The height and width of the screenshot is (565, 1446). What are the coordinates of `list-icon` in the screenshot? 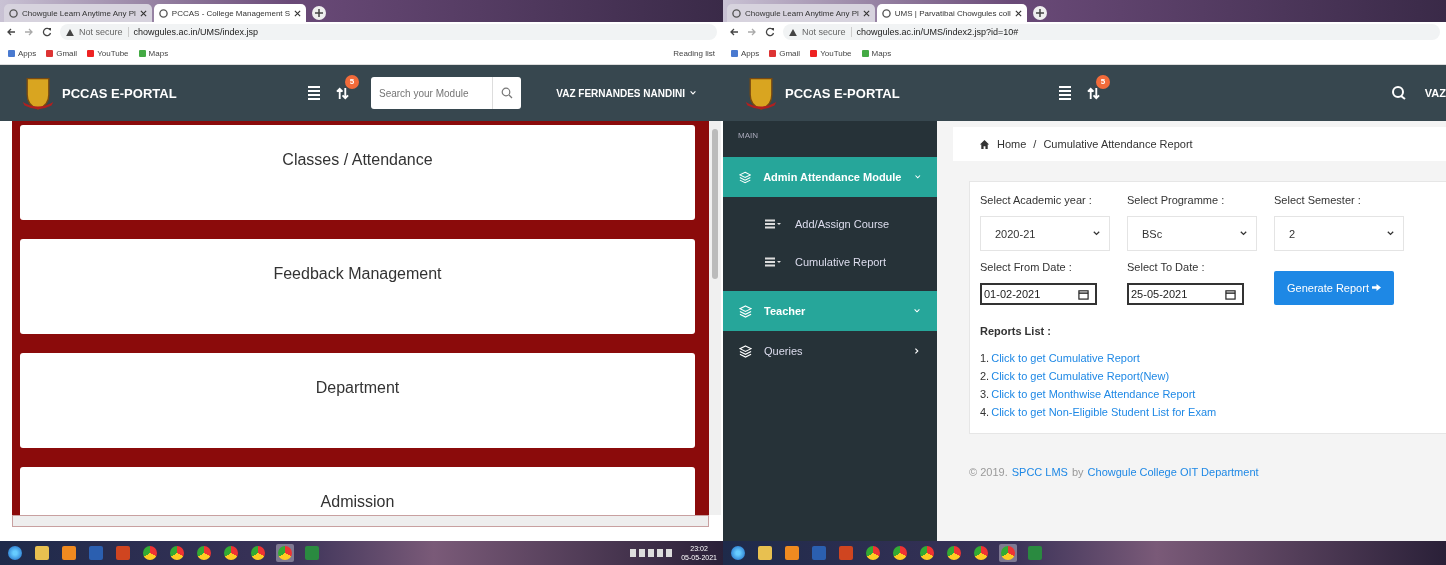 It's located at (773, 262).